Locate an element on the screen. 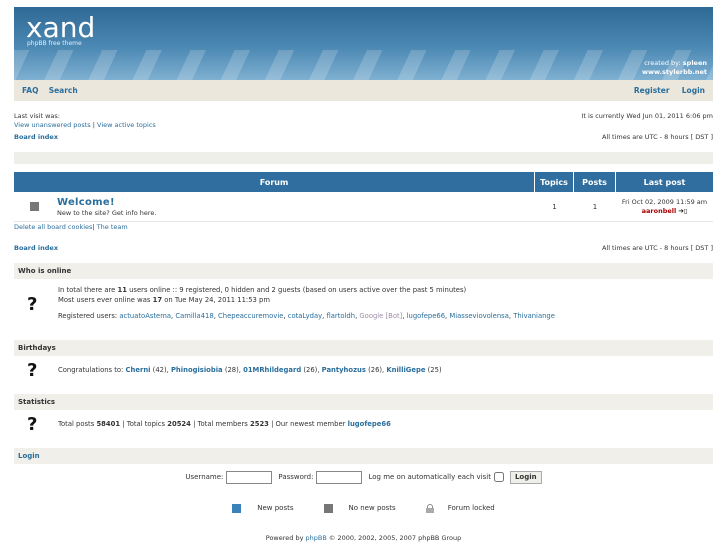  who-is-online-heading: Who is online is located at coordinates (363, 271).